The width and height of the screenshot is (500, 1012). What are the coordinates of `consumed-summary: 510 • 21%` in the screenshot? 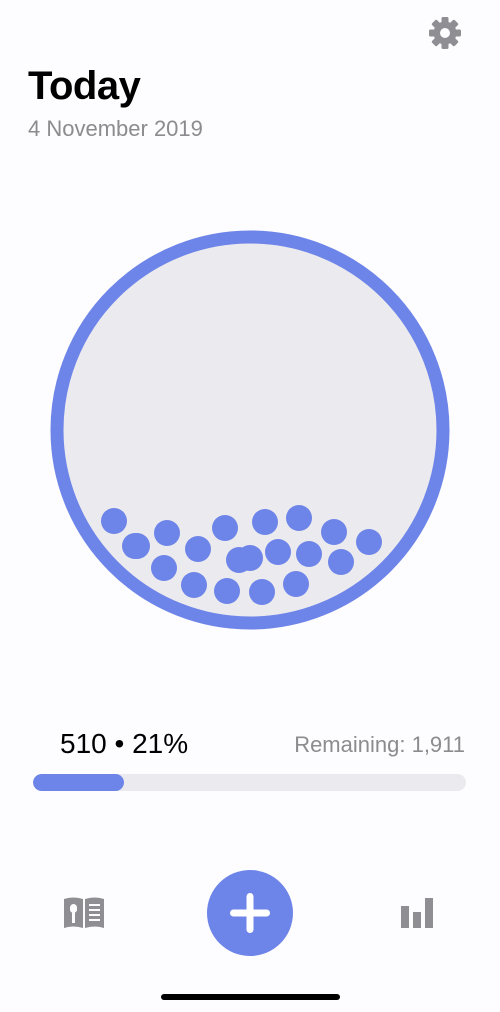 It's located at (124, 743).